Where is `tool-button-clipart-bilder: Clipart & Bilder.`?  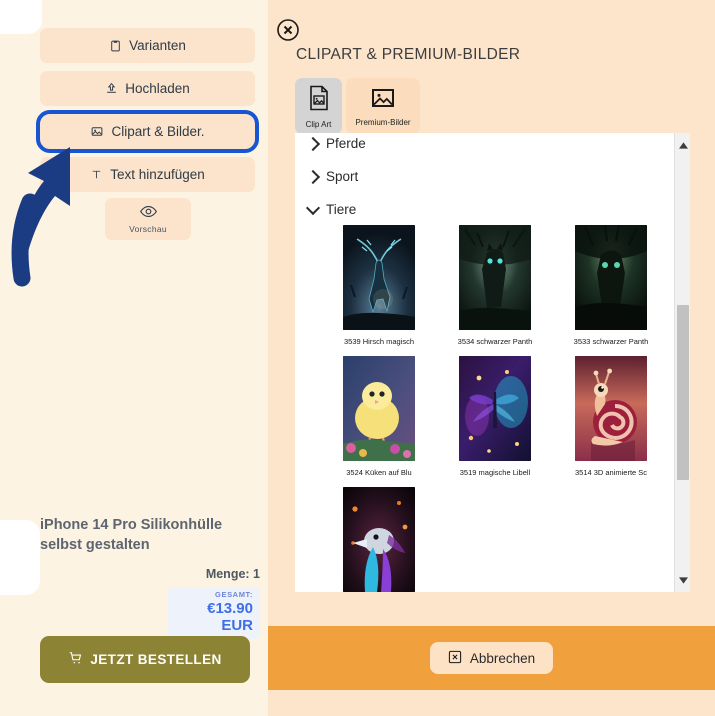 tool-button-clipart-bilder: Clipart & Bilder. is located at coordinates (147, 131).